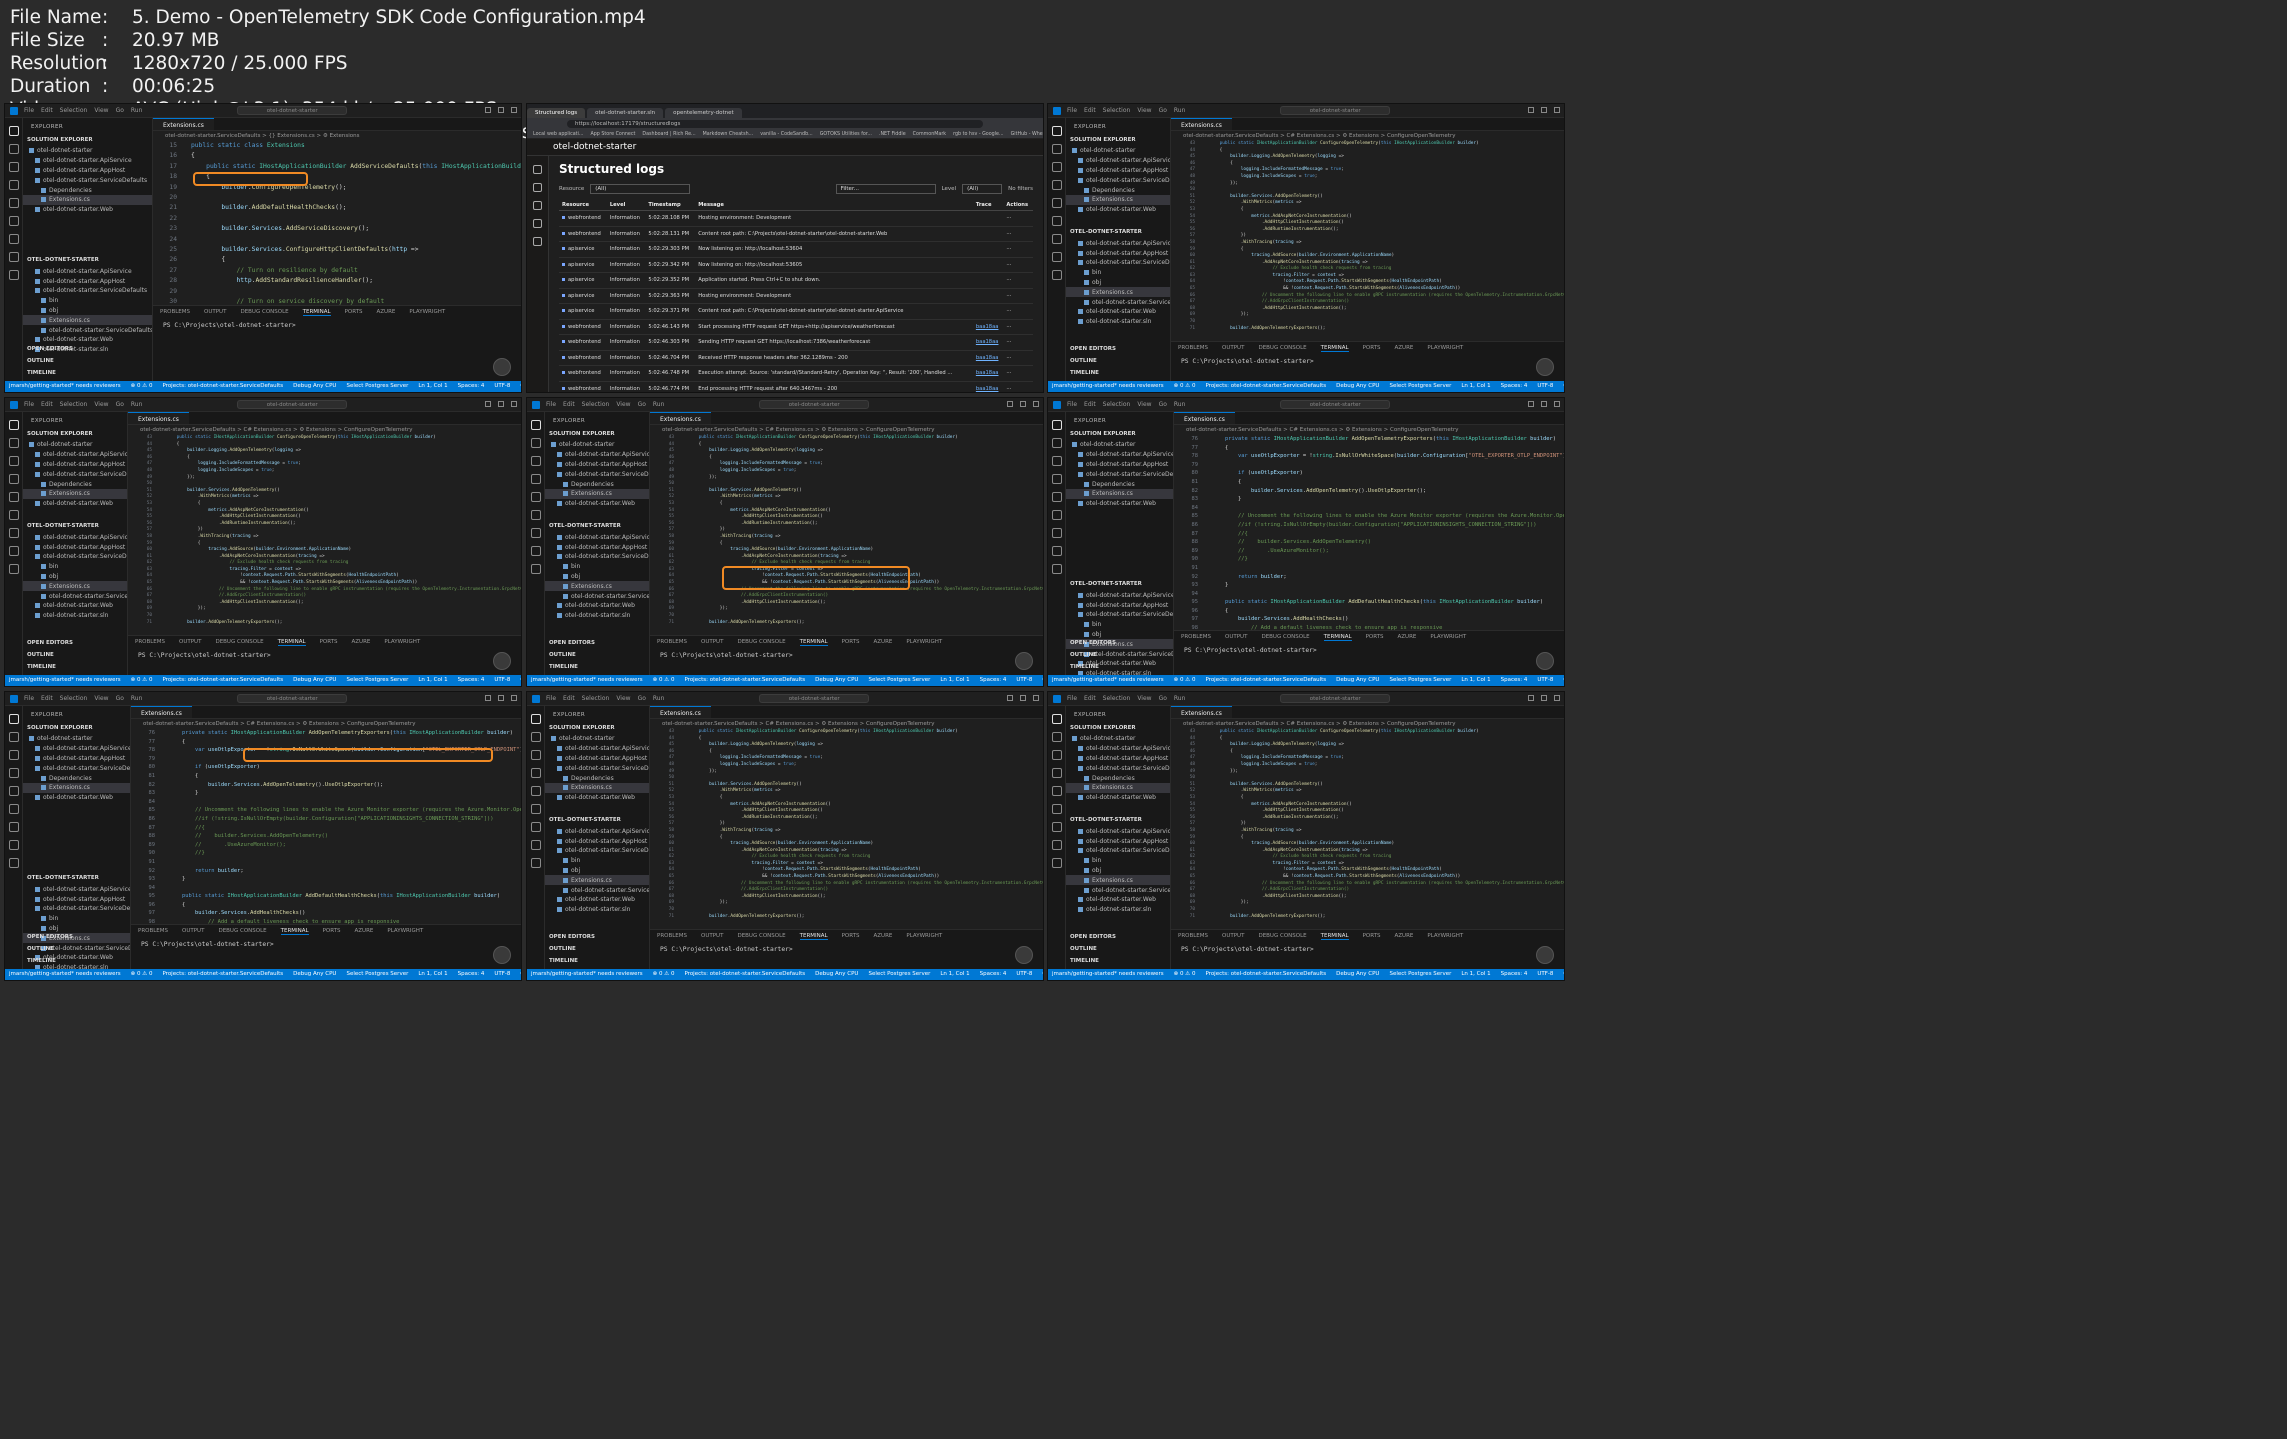 The width and height of the screenshot is (2287, 1439). What do you see at coordinates (501, 698) in the screenshot?
I see `maximize-icon` at bounding box center [501, 698].